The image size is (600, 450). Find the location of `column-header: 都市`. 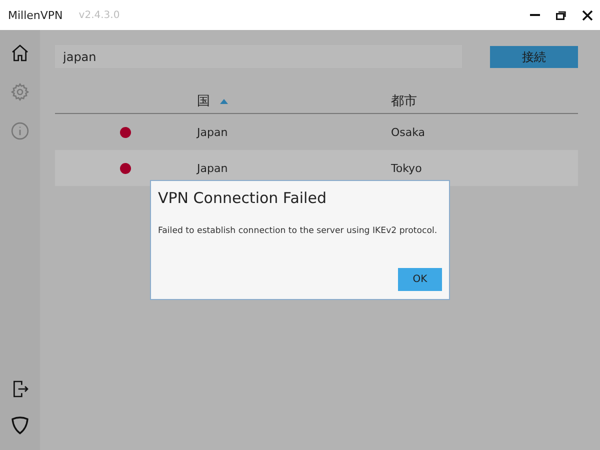

column-header: 都市 is located at coordinates (404, 101).